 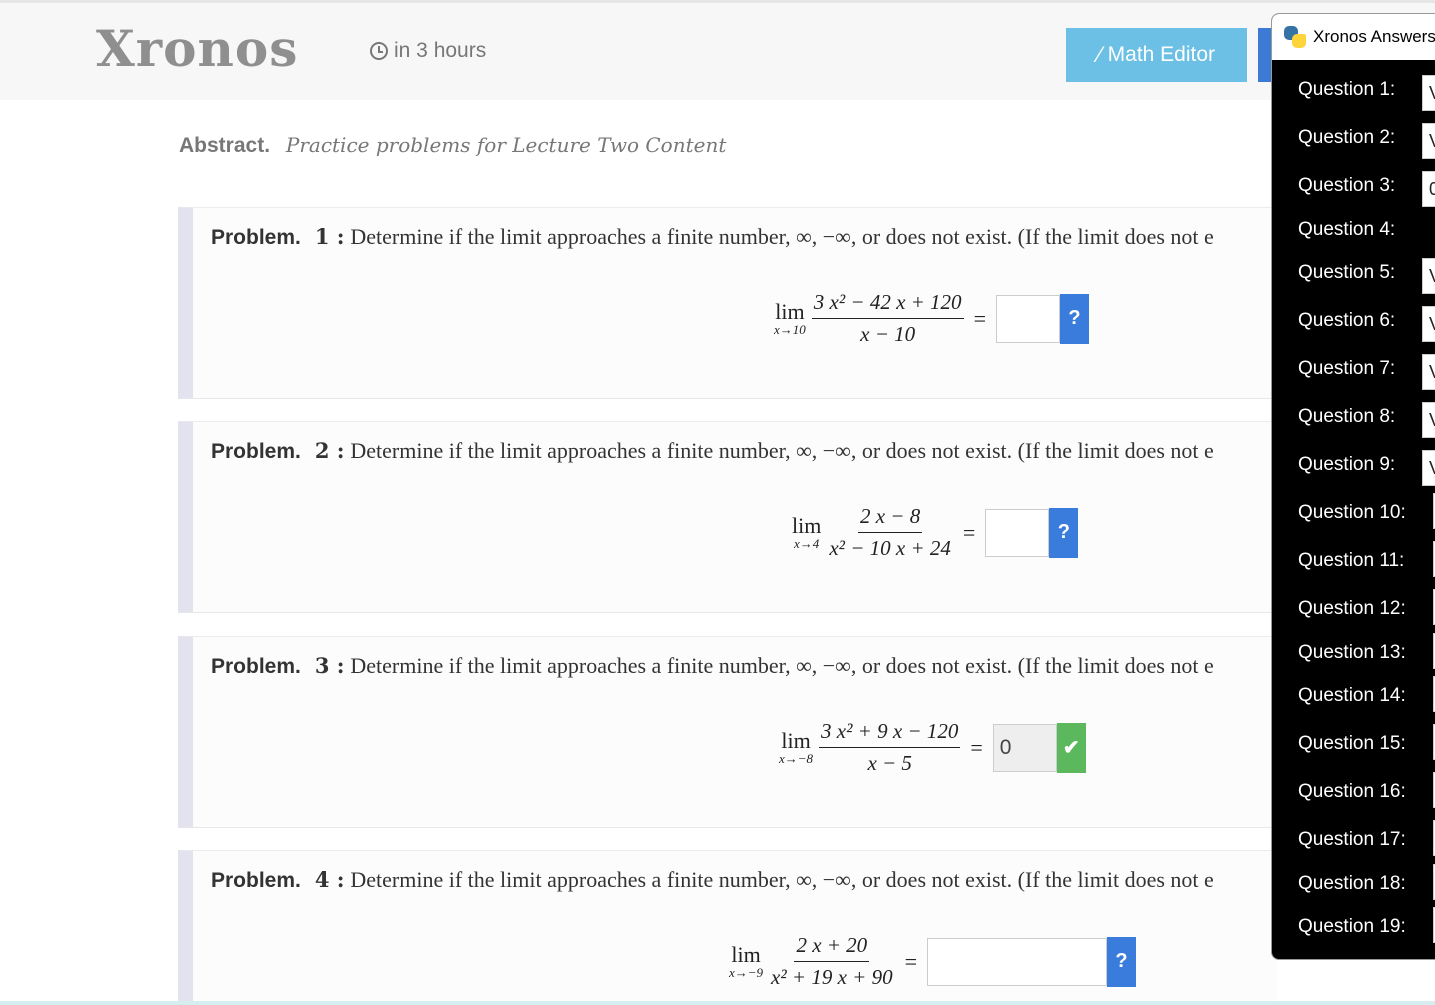 I want to click on python-icon, so click(x=1295, y=37).